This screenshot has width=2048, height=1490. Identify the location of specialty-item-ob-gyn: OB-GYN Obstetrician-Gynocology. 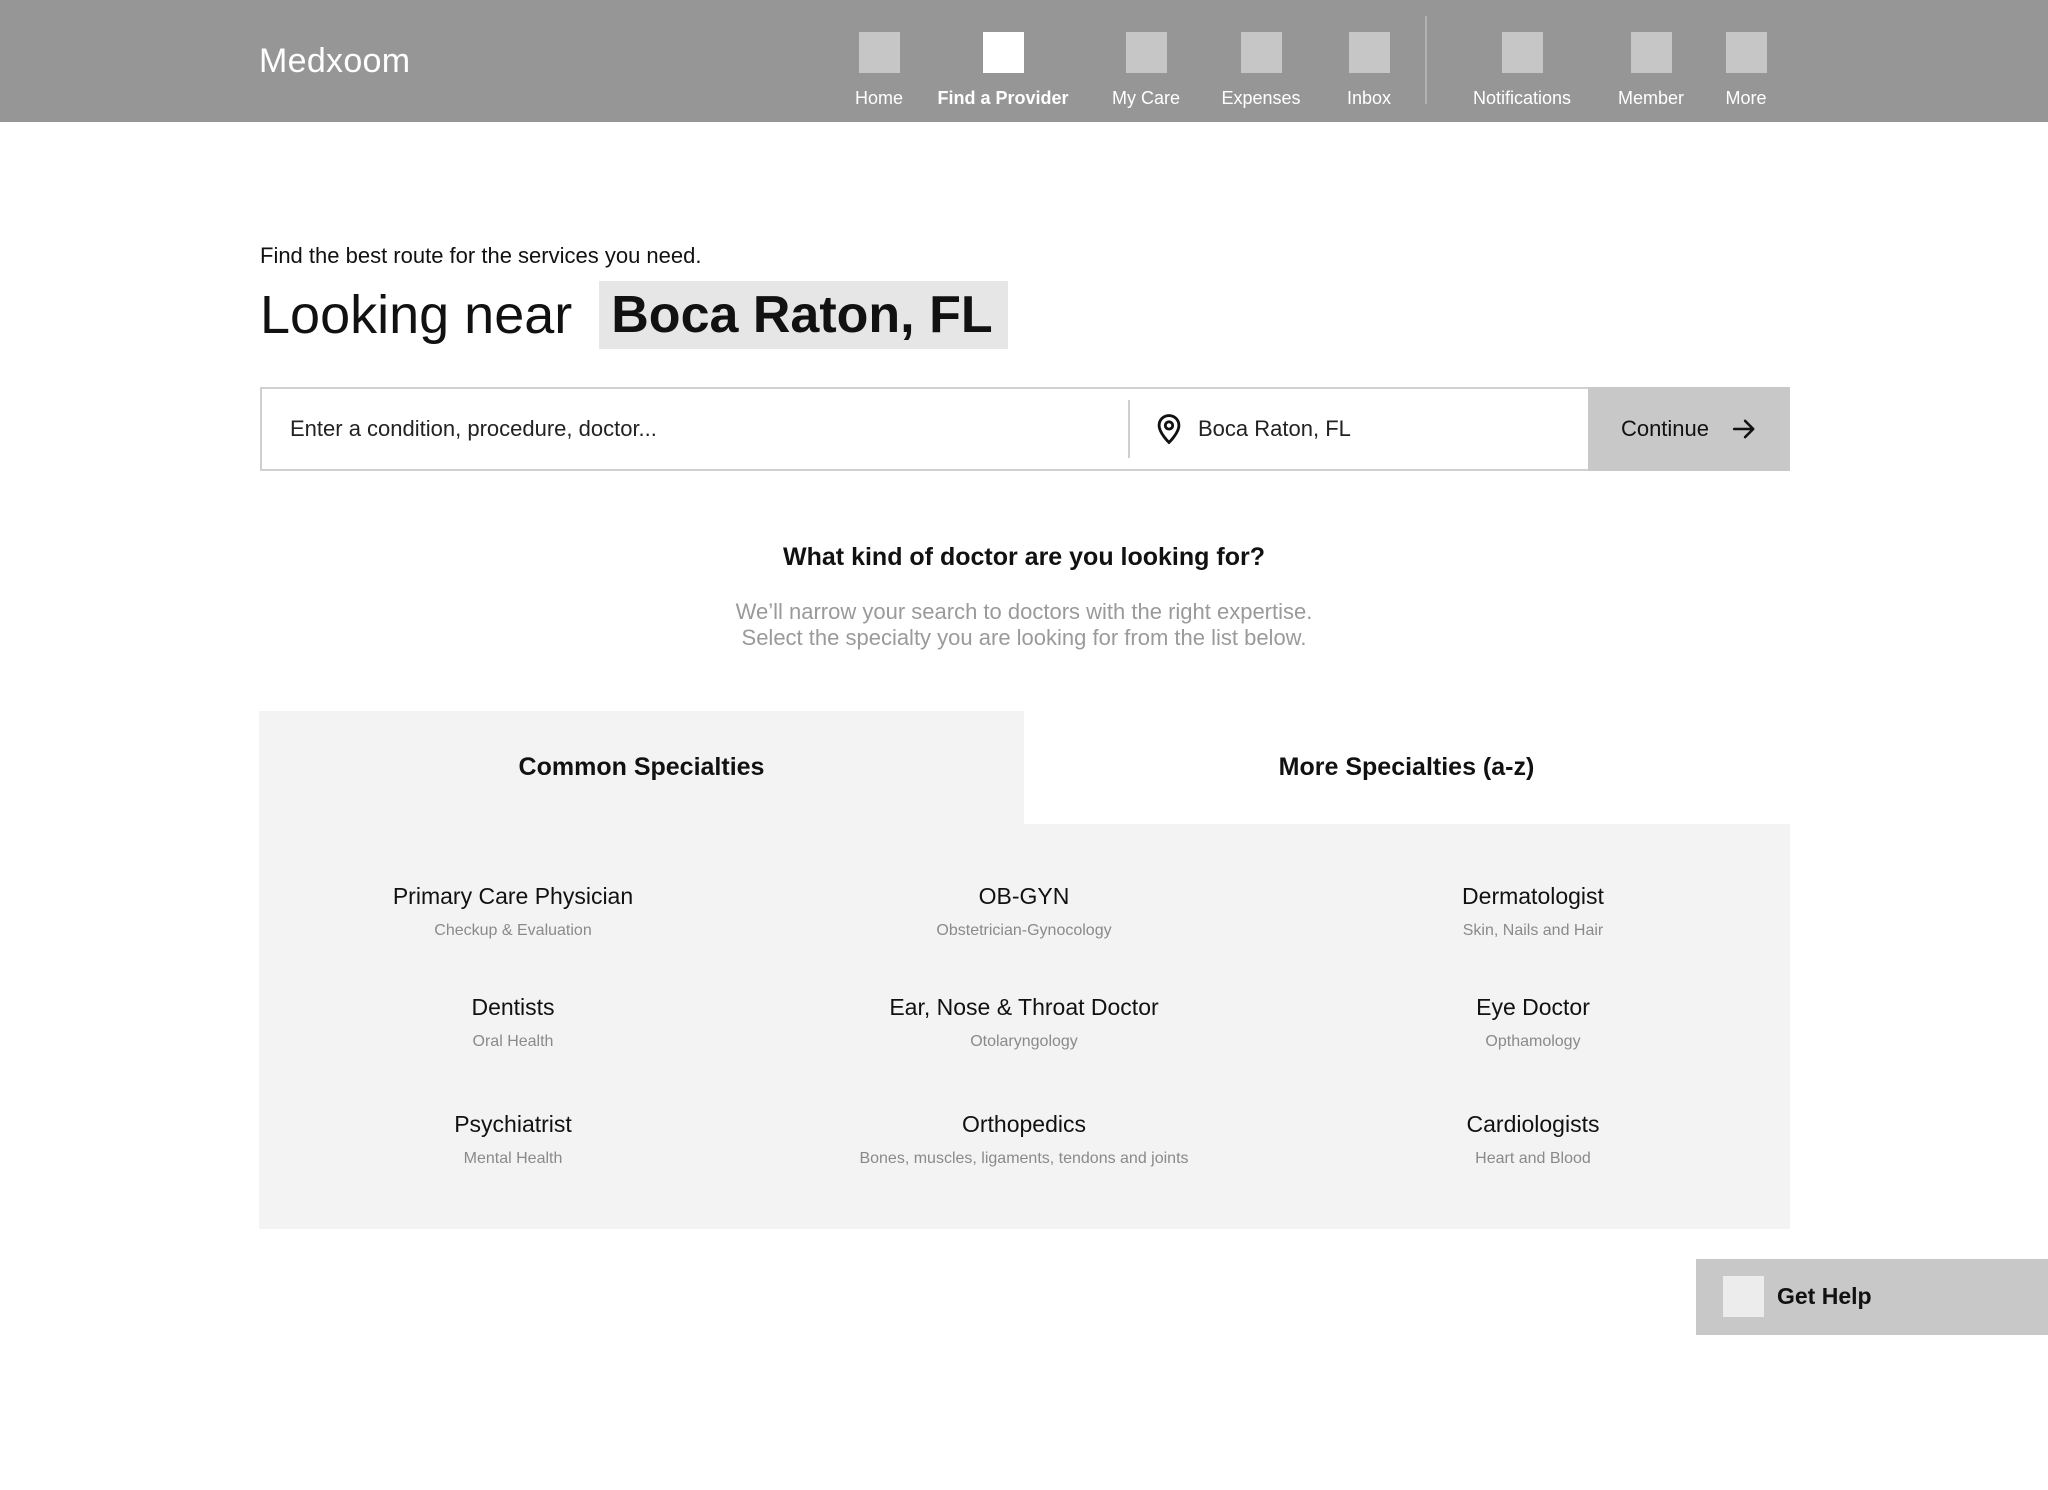
(1024, 911).